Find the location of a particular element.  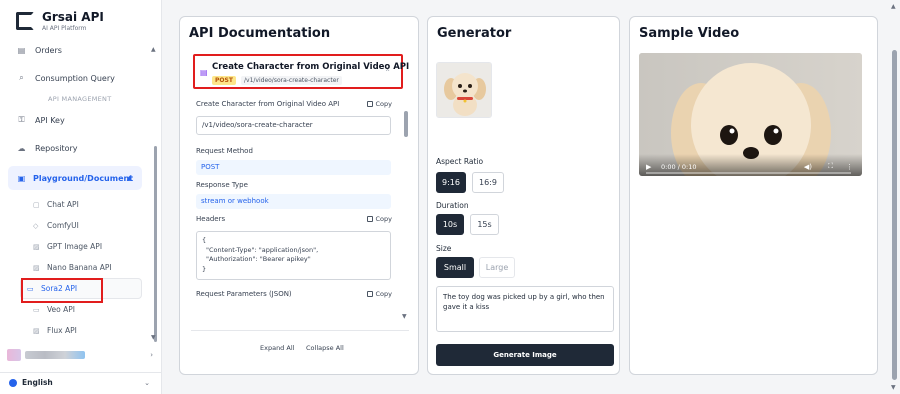

copy-endpoint-button: Copy is located at coordinates (379, 104).